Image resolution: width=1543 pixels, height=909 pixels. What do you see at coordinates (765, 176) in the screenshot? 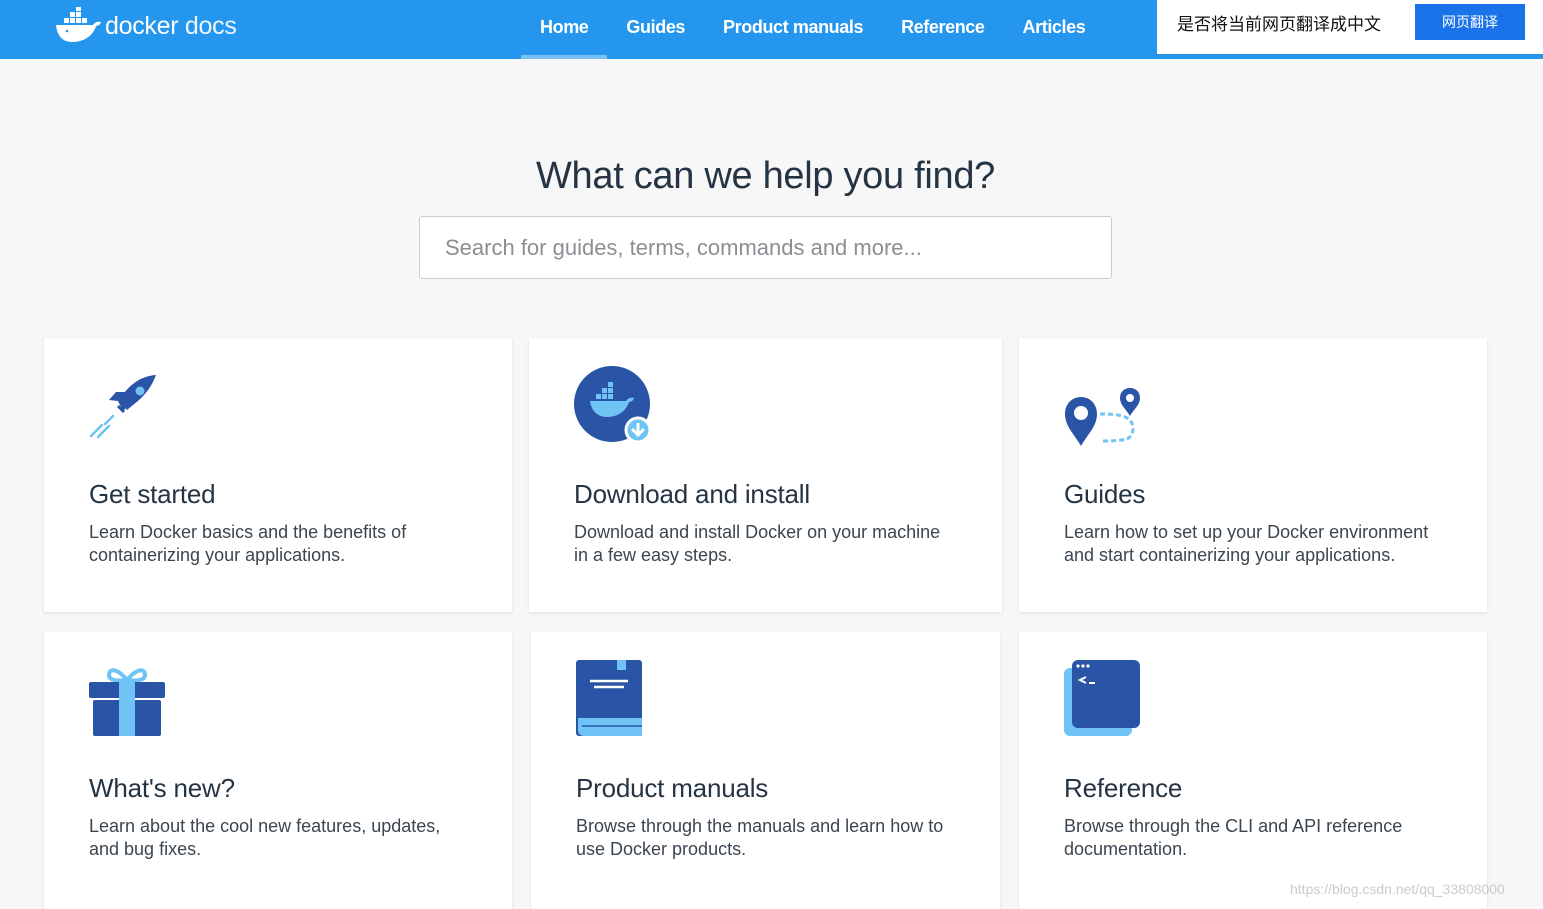
I see `hero-title: What can we help you find?` at bounding box center [765, 176].